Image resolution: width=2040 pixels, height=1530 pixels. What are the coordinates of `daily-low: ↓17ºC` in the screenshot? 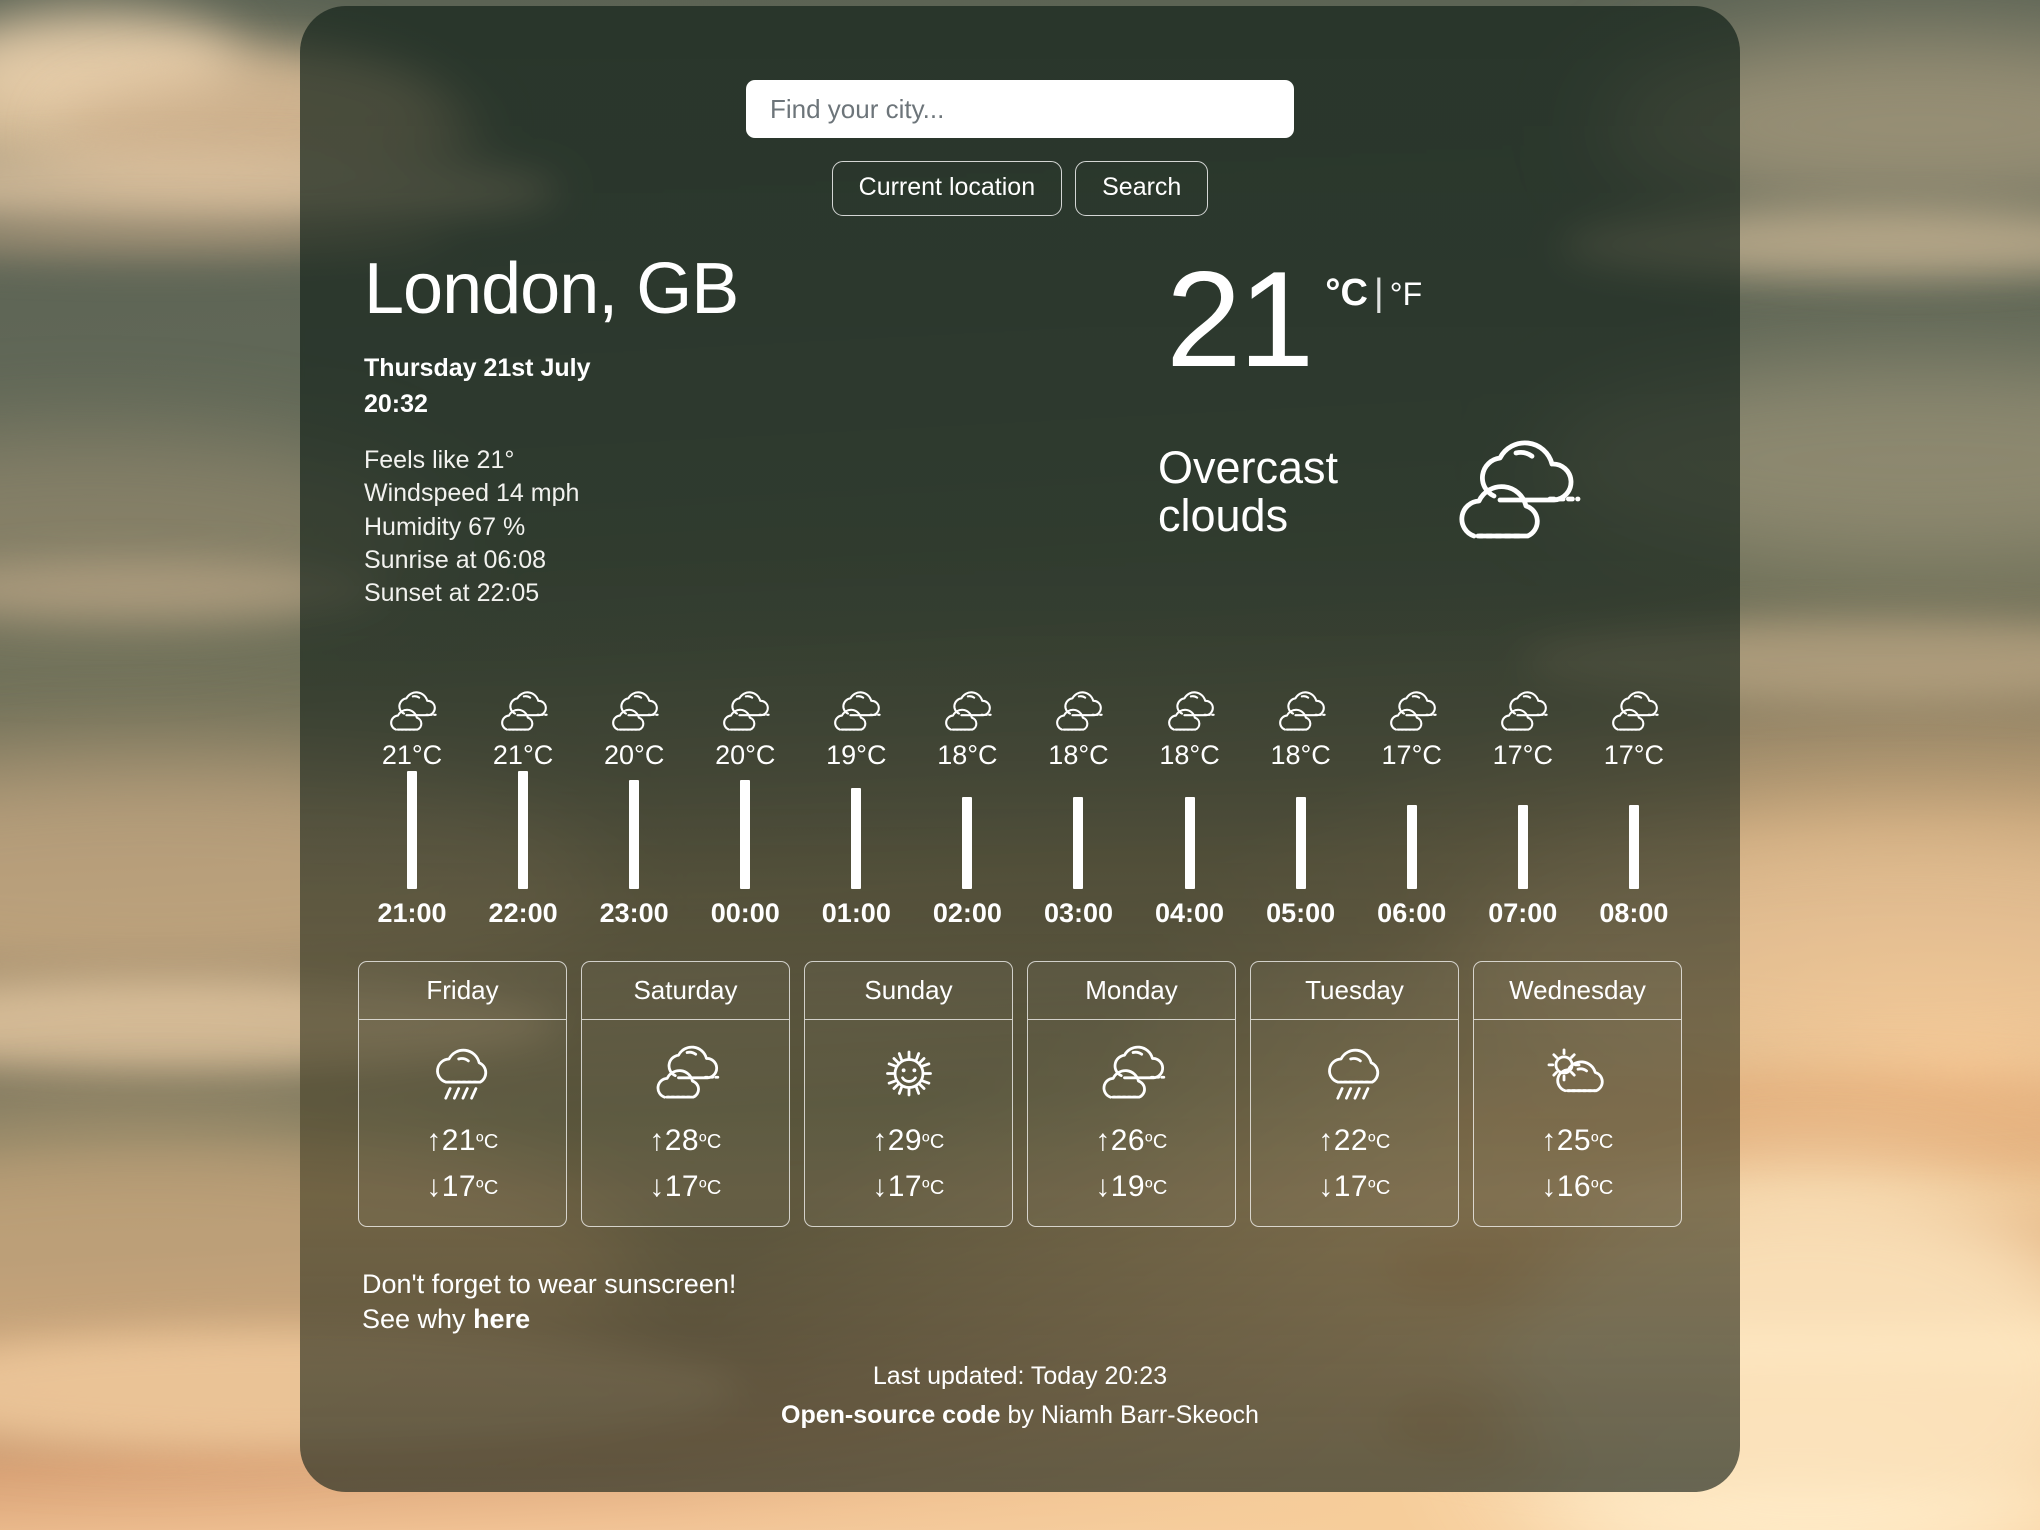 It's located at (685, 1187).